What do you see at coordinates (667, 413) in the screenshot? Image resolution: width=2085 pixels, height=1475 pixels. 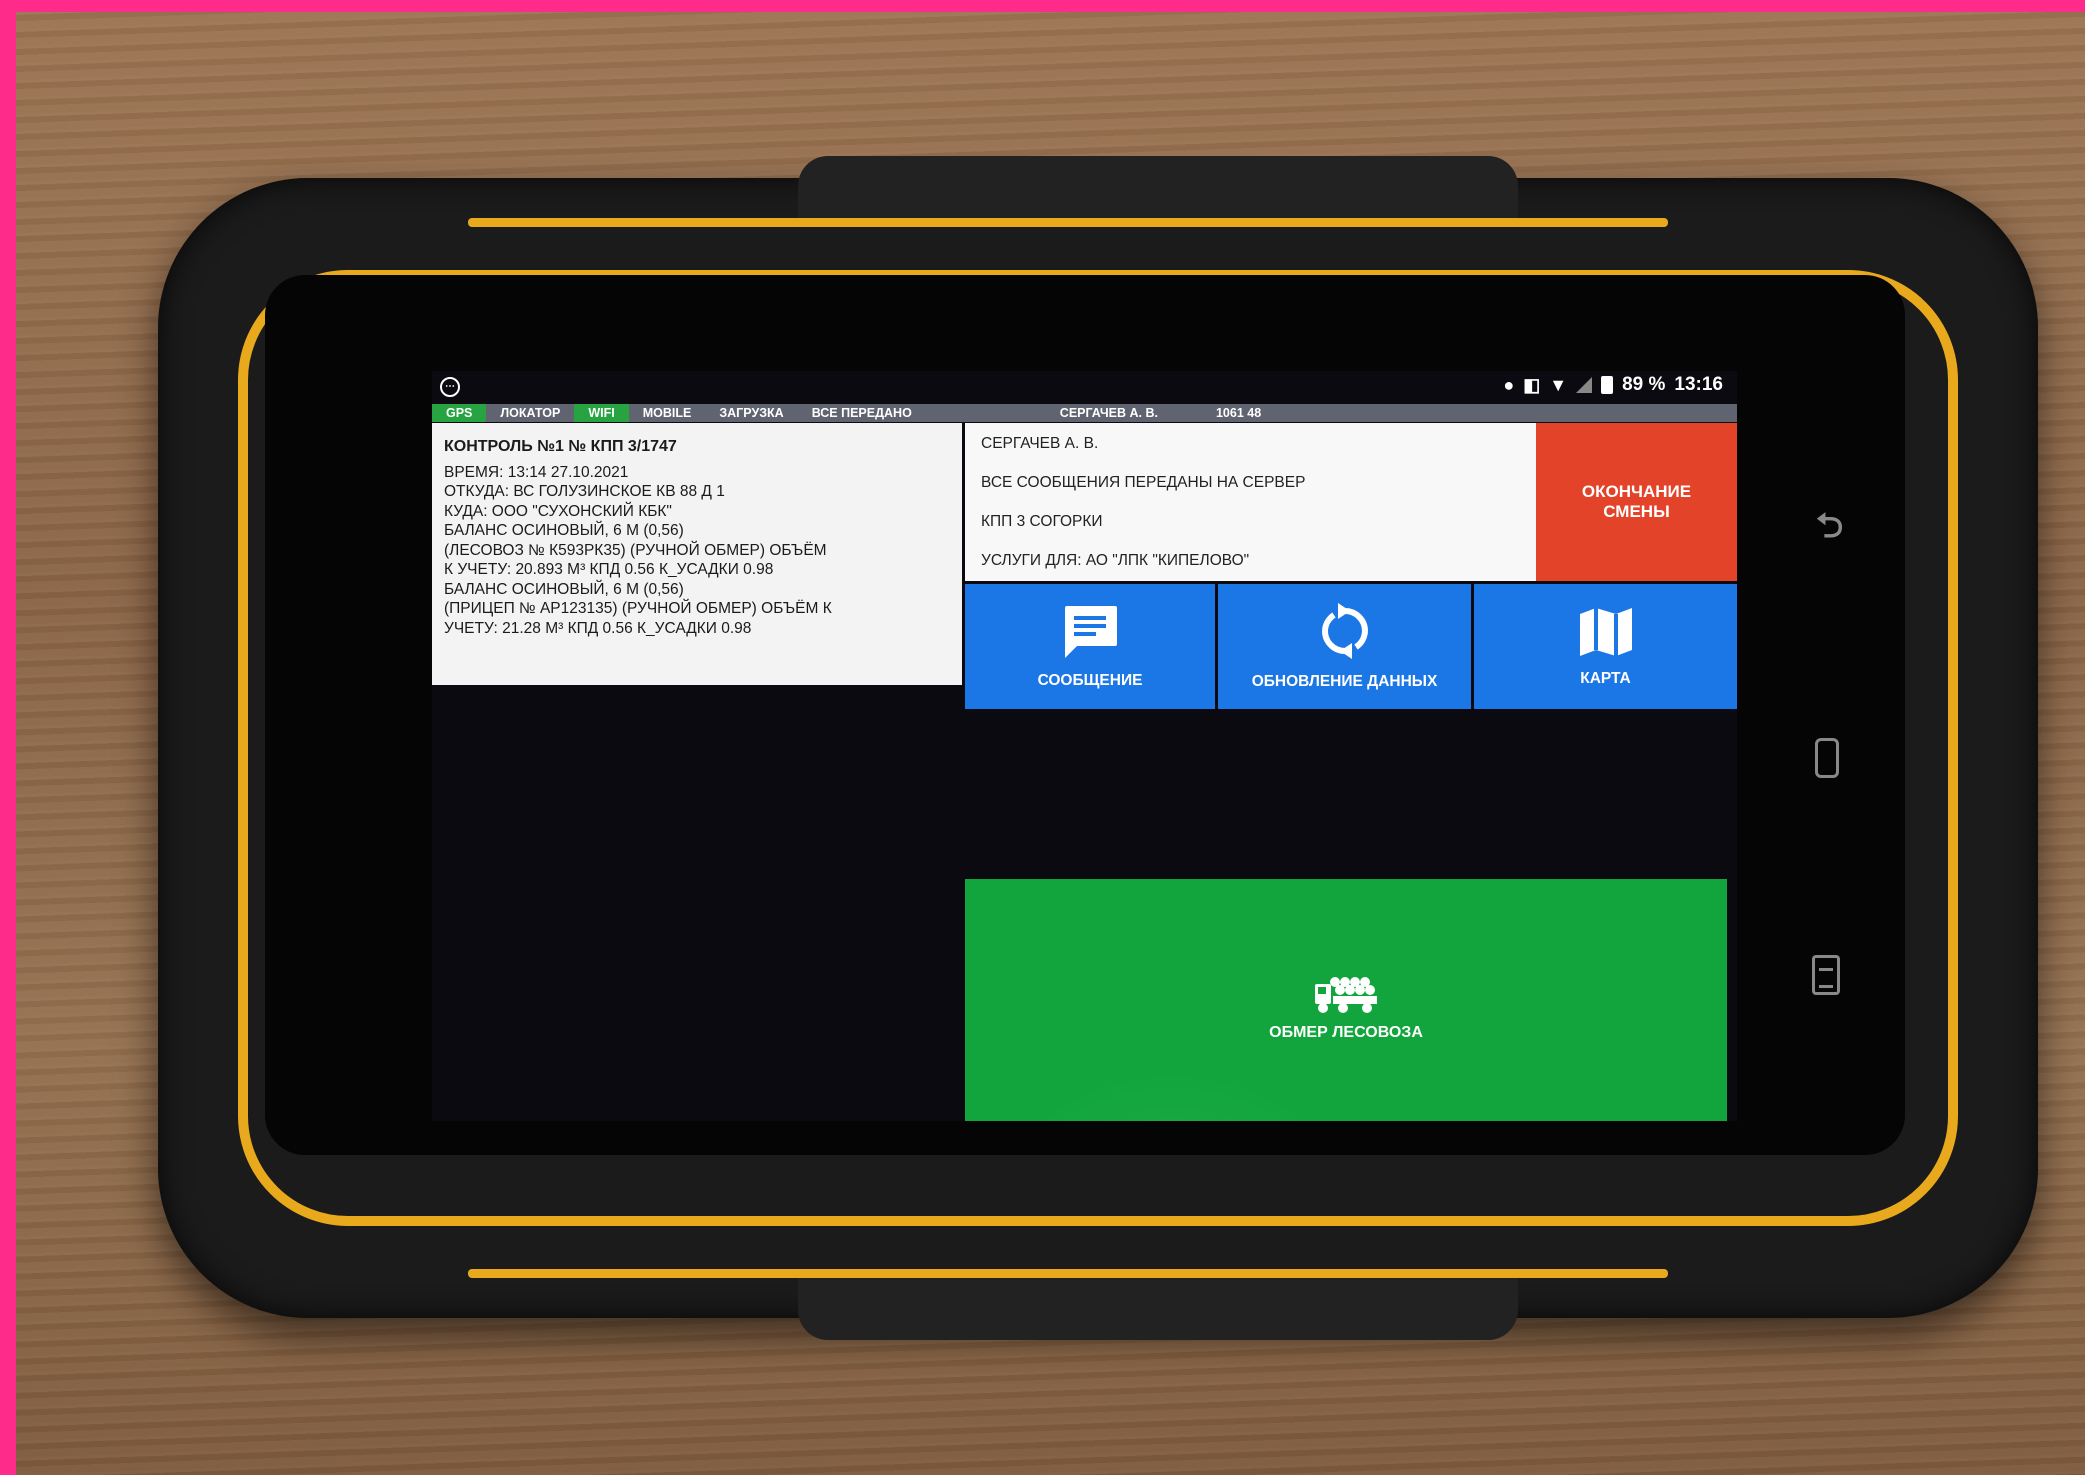 I see `indicator-mobile: MOBILE` at bounding box center [667, 413].